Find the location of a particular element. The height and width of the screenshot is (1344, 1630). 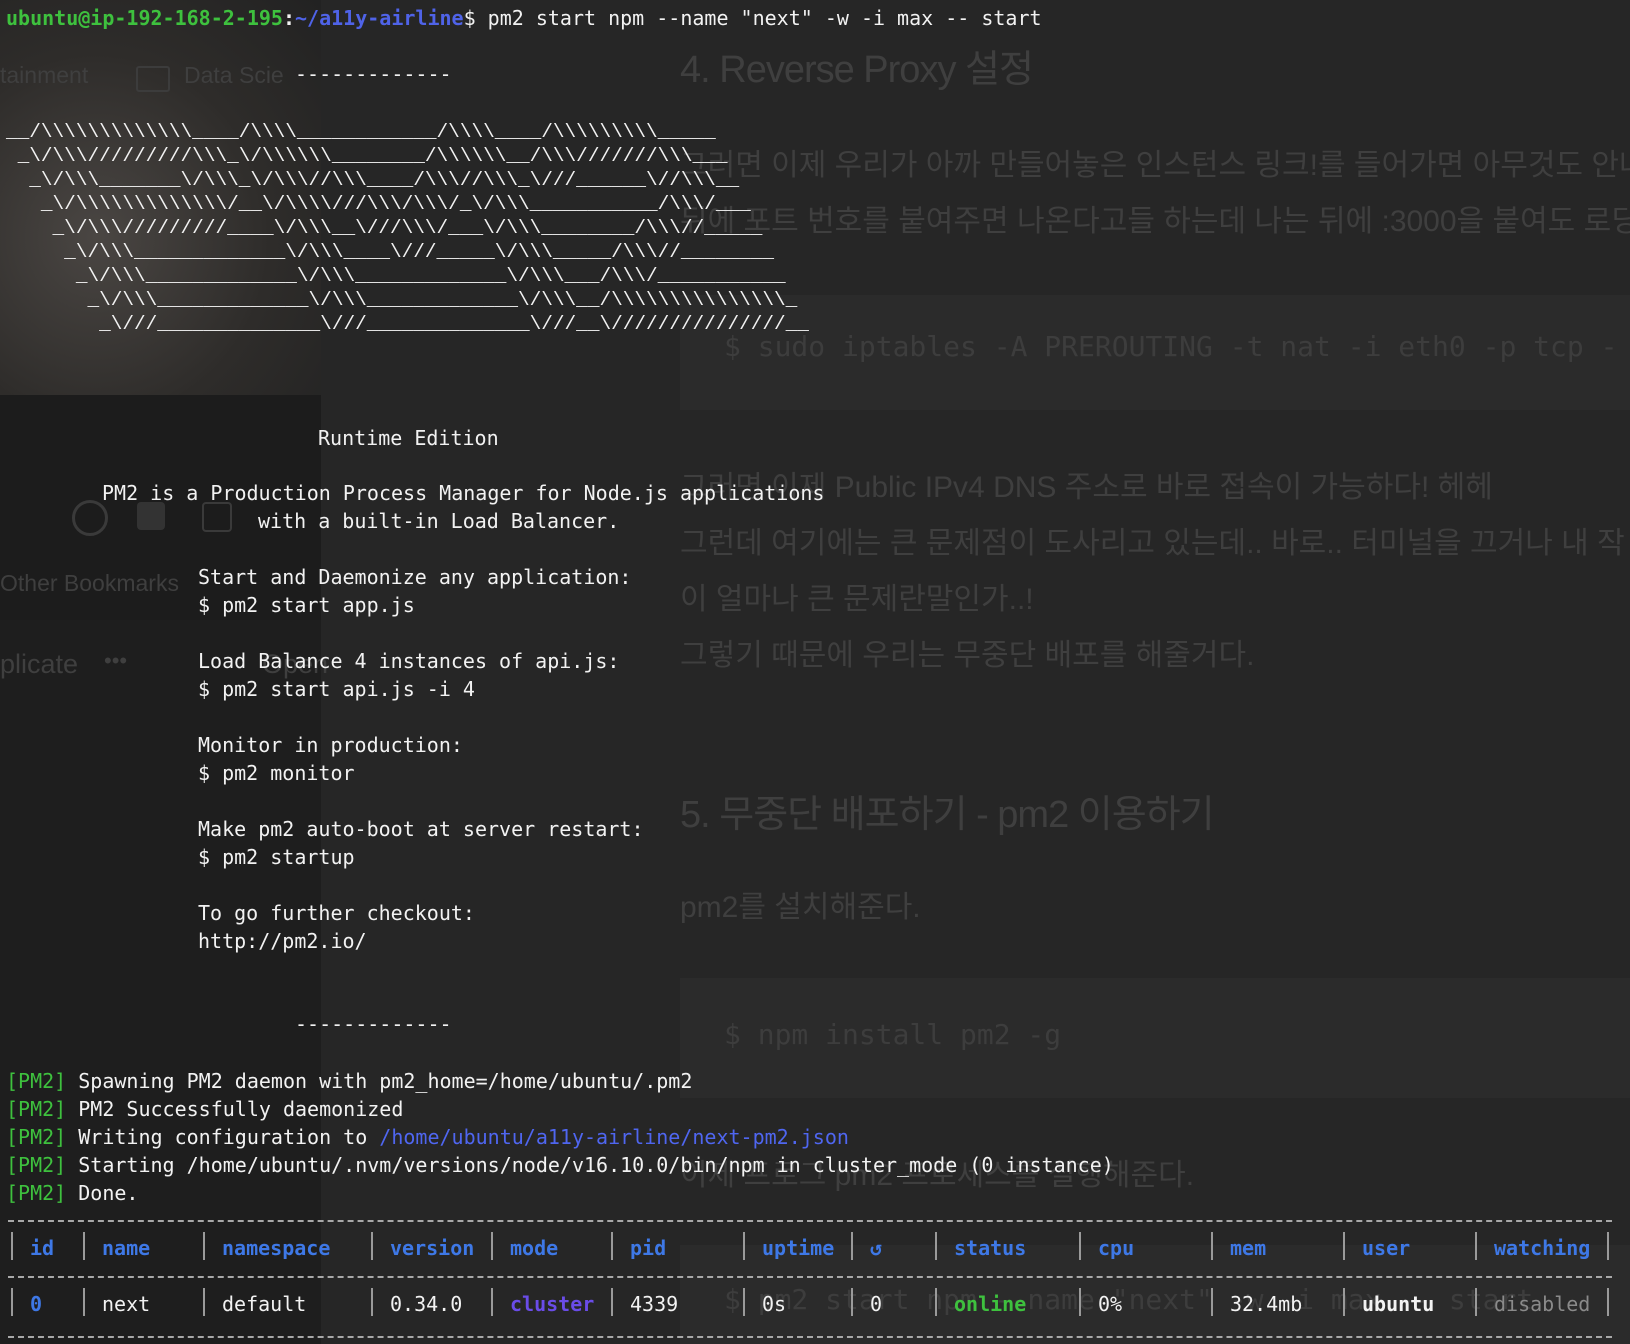

help-start-cmd: $ pm2 start app.js is located at coordinates (306, 605).